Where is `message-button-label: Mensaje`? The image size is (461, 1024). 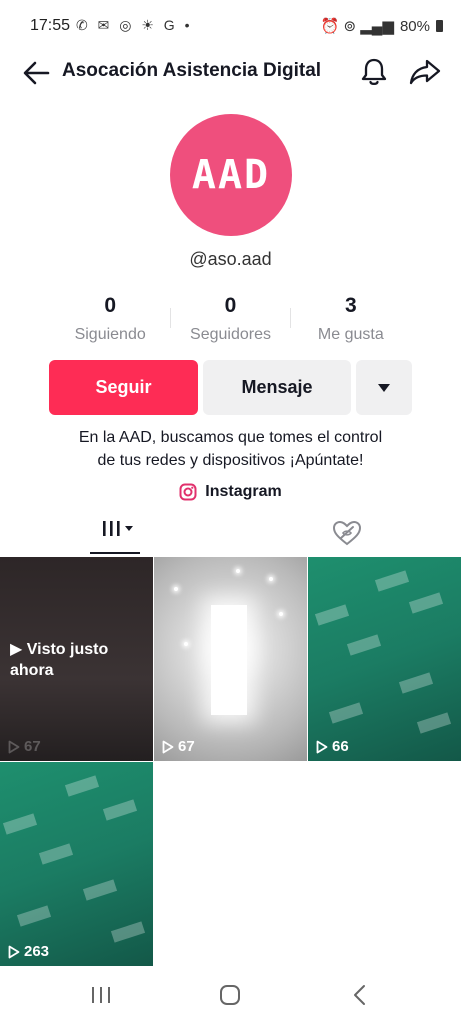
message-button-label: Mensaje is located at coordinates (277, 387).